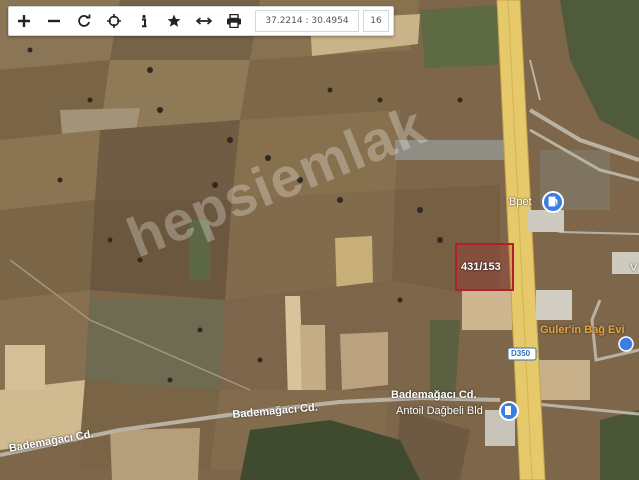 This screenshot has height=480, width=639. What do you see at coordinates (520, 202) in the screenshot?
I see `poi-label-bpet: Bpet` at bounding box center [520, 202].